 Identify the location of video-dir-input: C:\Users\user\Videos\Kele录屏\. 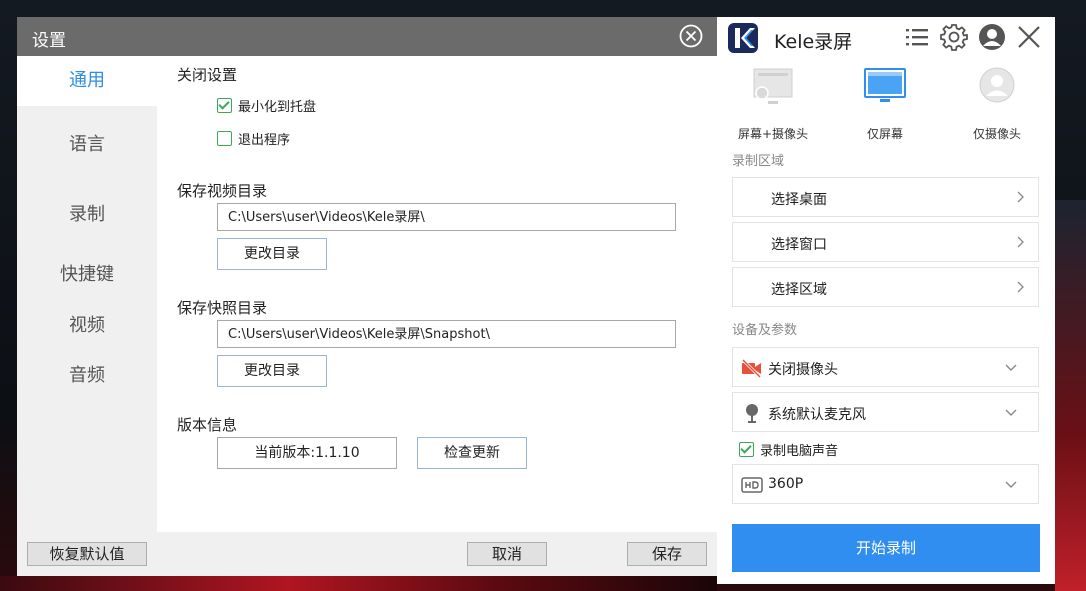
(446, 217).